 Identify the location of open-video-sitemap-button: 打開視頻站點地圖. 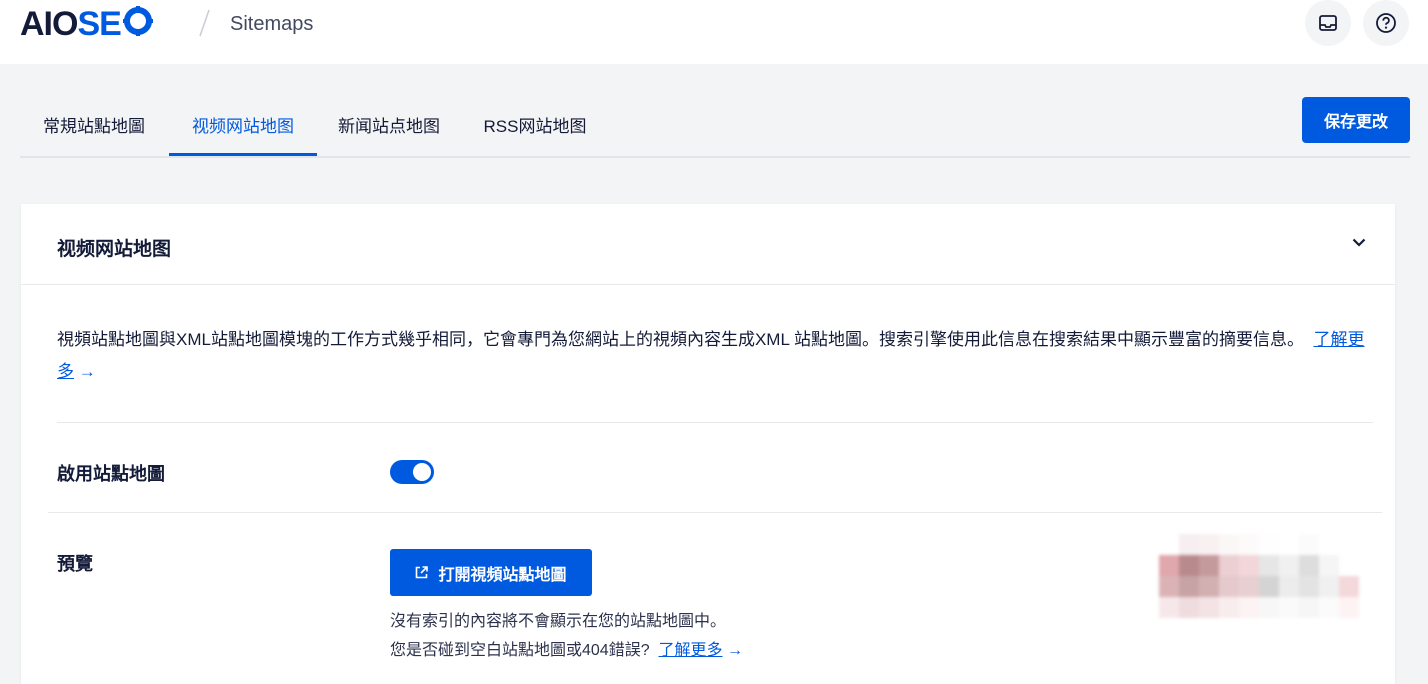
(491, 572).